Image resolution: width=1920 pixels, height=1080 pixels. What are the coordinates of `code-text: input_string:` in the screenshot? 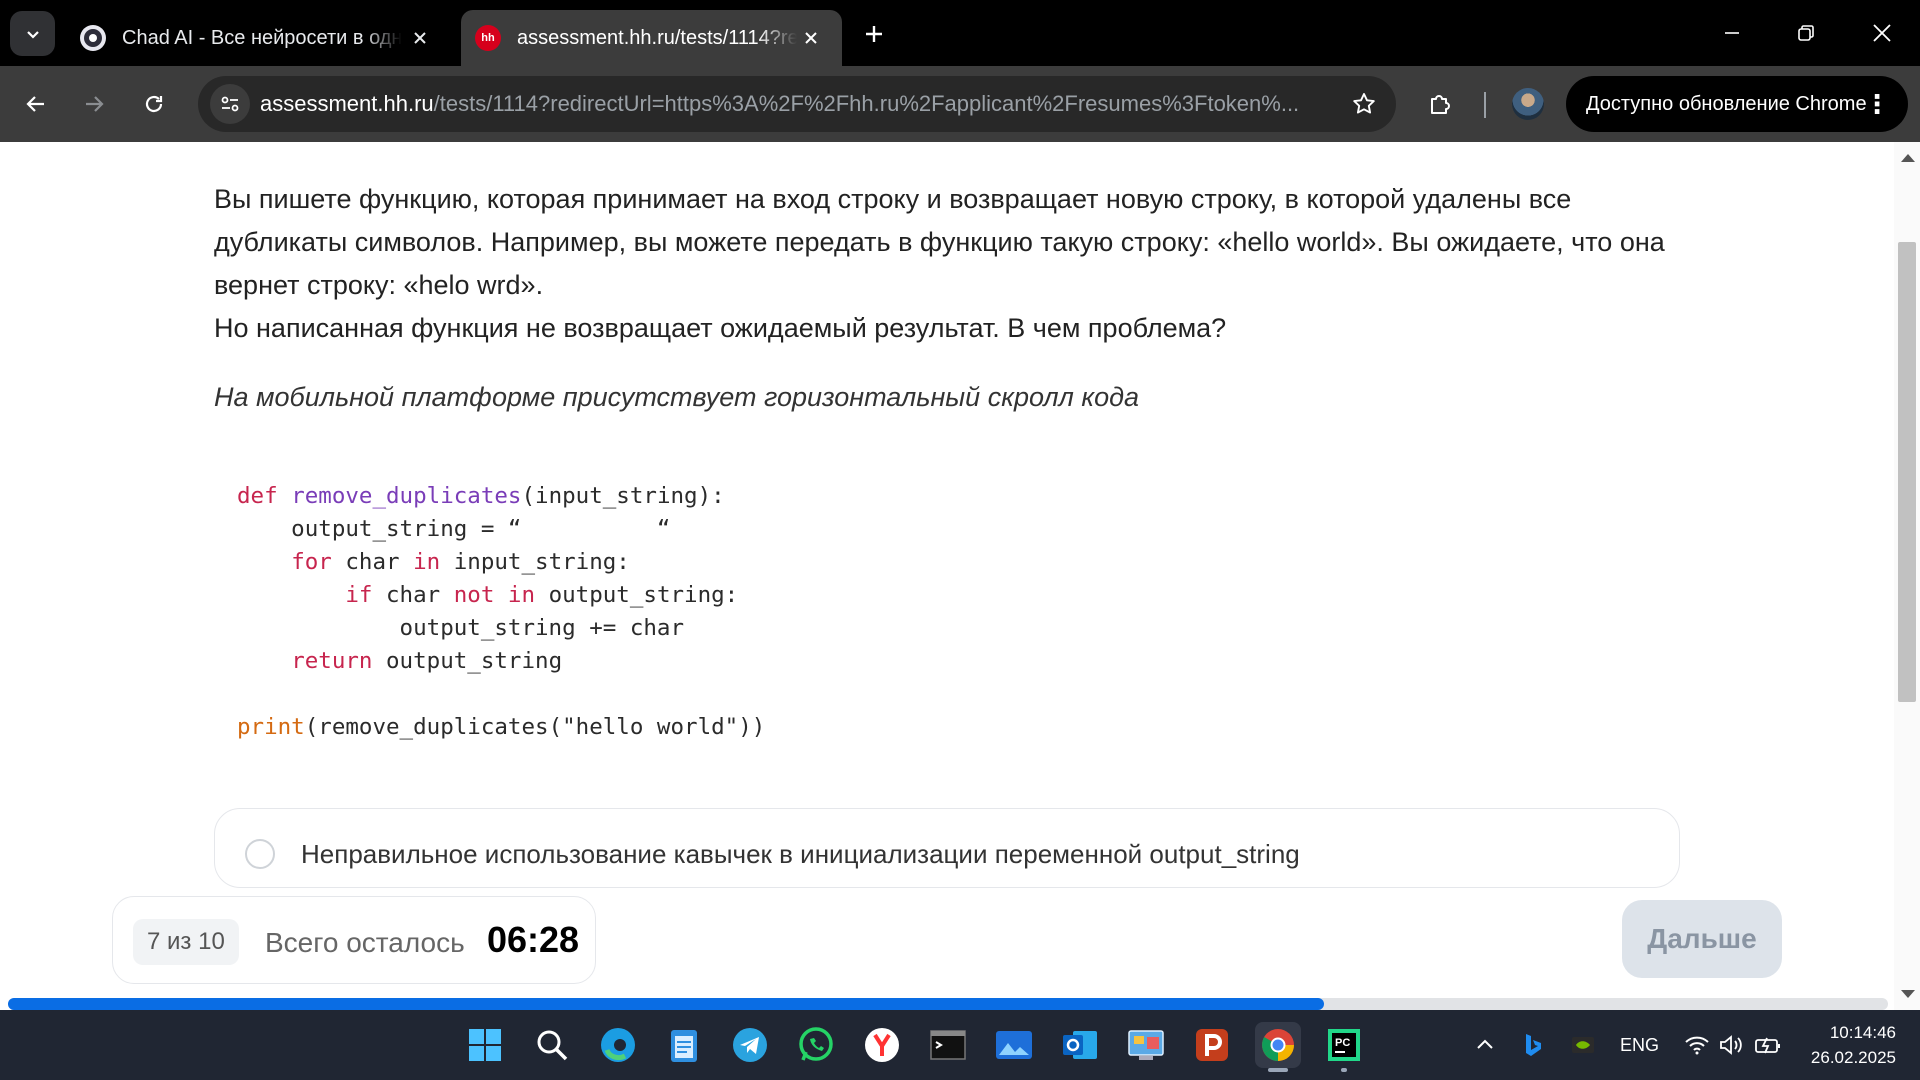 It's located at (535, 562).